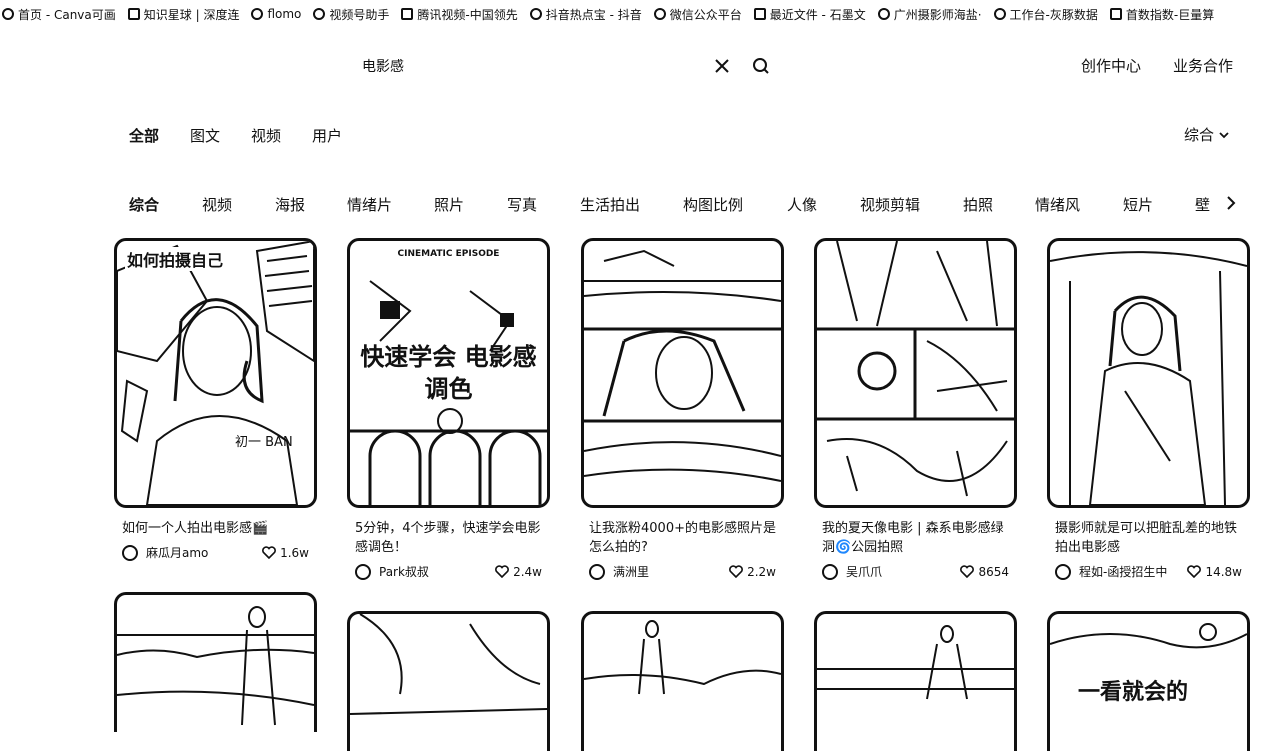 The height and width of the screenshot is (751, 1280). What do you see at coordinates (133, 14) in the screenshot?
I see `zsxq-icon` at bounding box center [133, 14].